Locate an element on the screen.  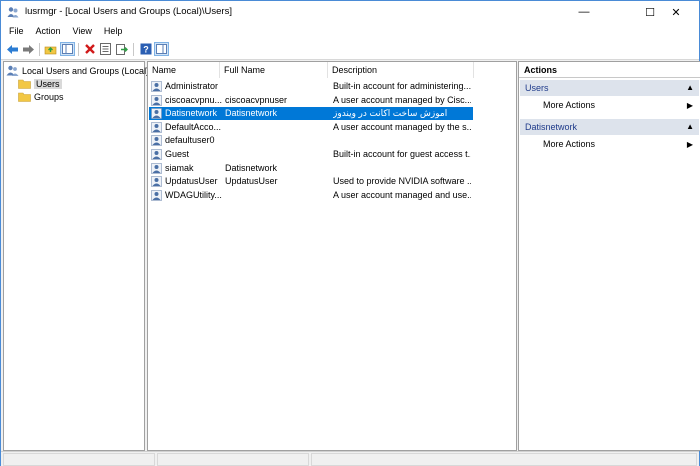
column-header-name: Name is located at coordinates (184, 70).